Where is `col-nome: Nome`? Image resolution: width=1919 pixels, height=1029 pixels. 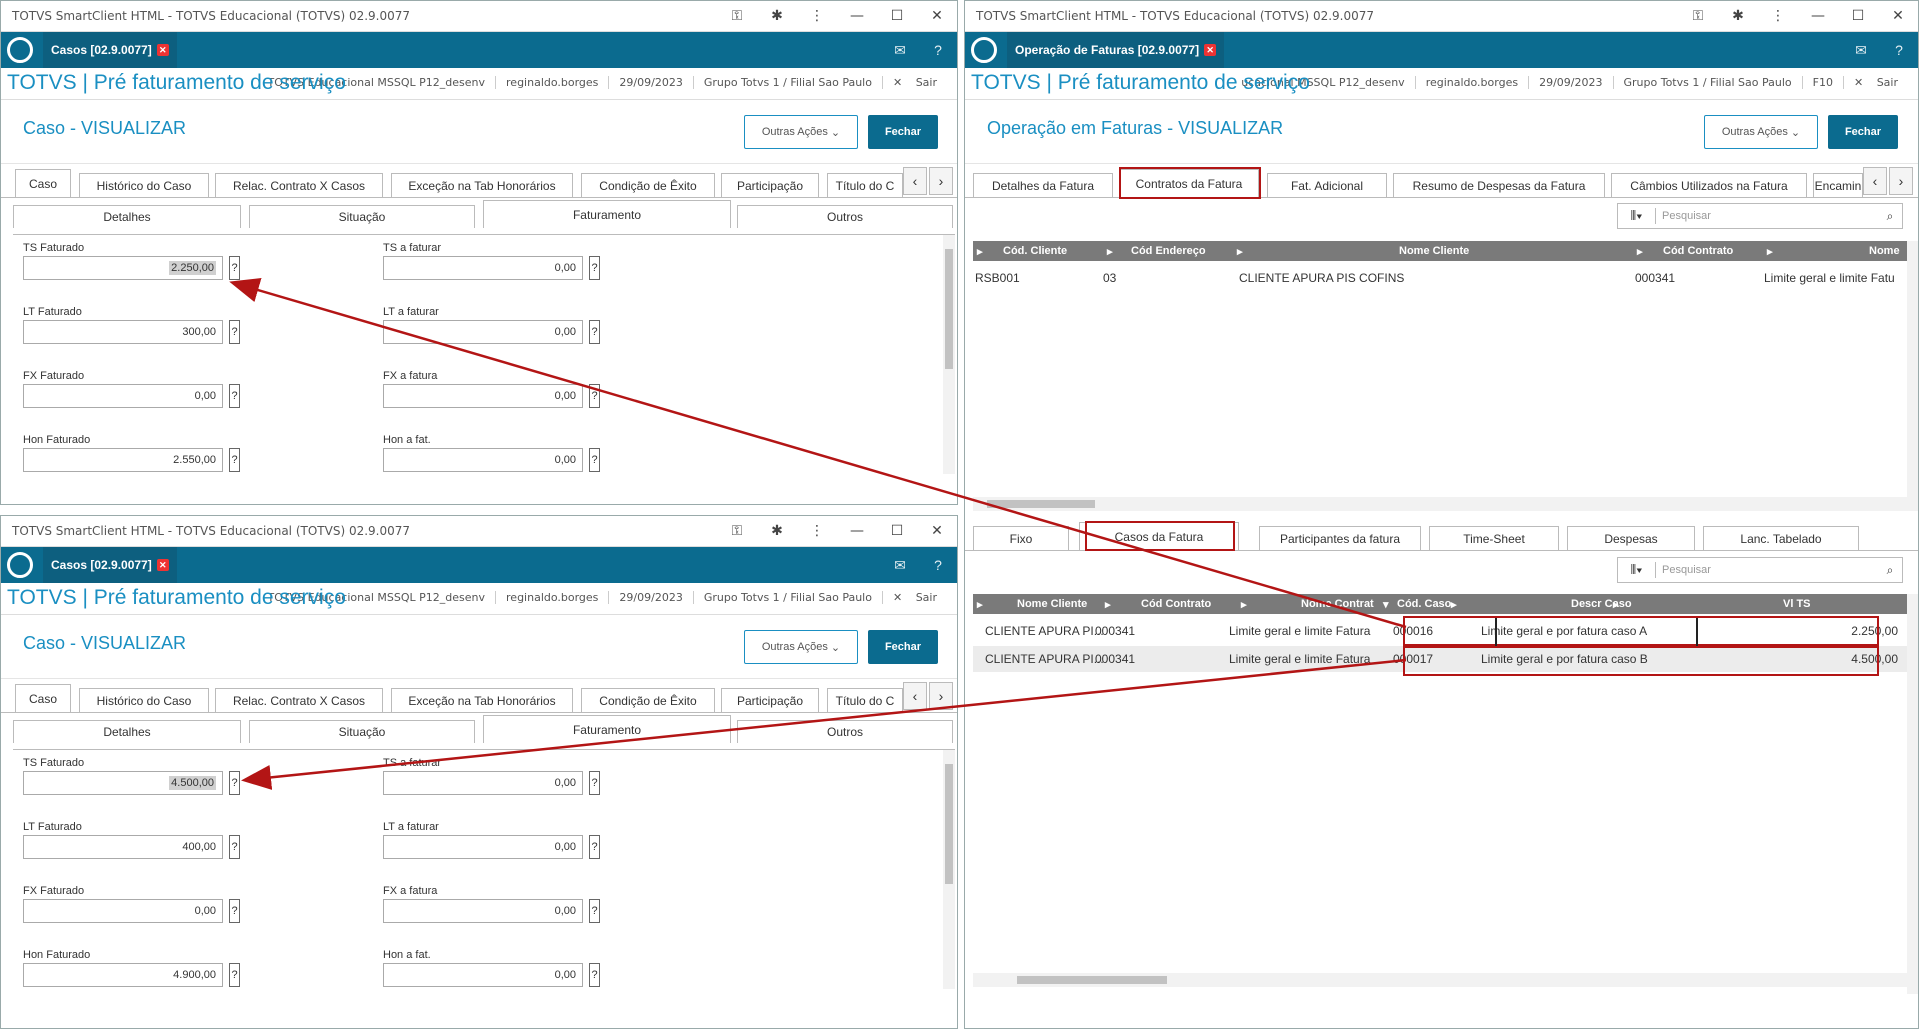 col-nome: Nome is located at coordinates (1884, 251).